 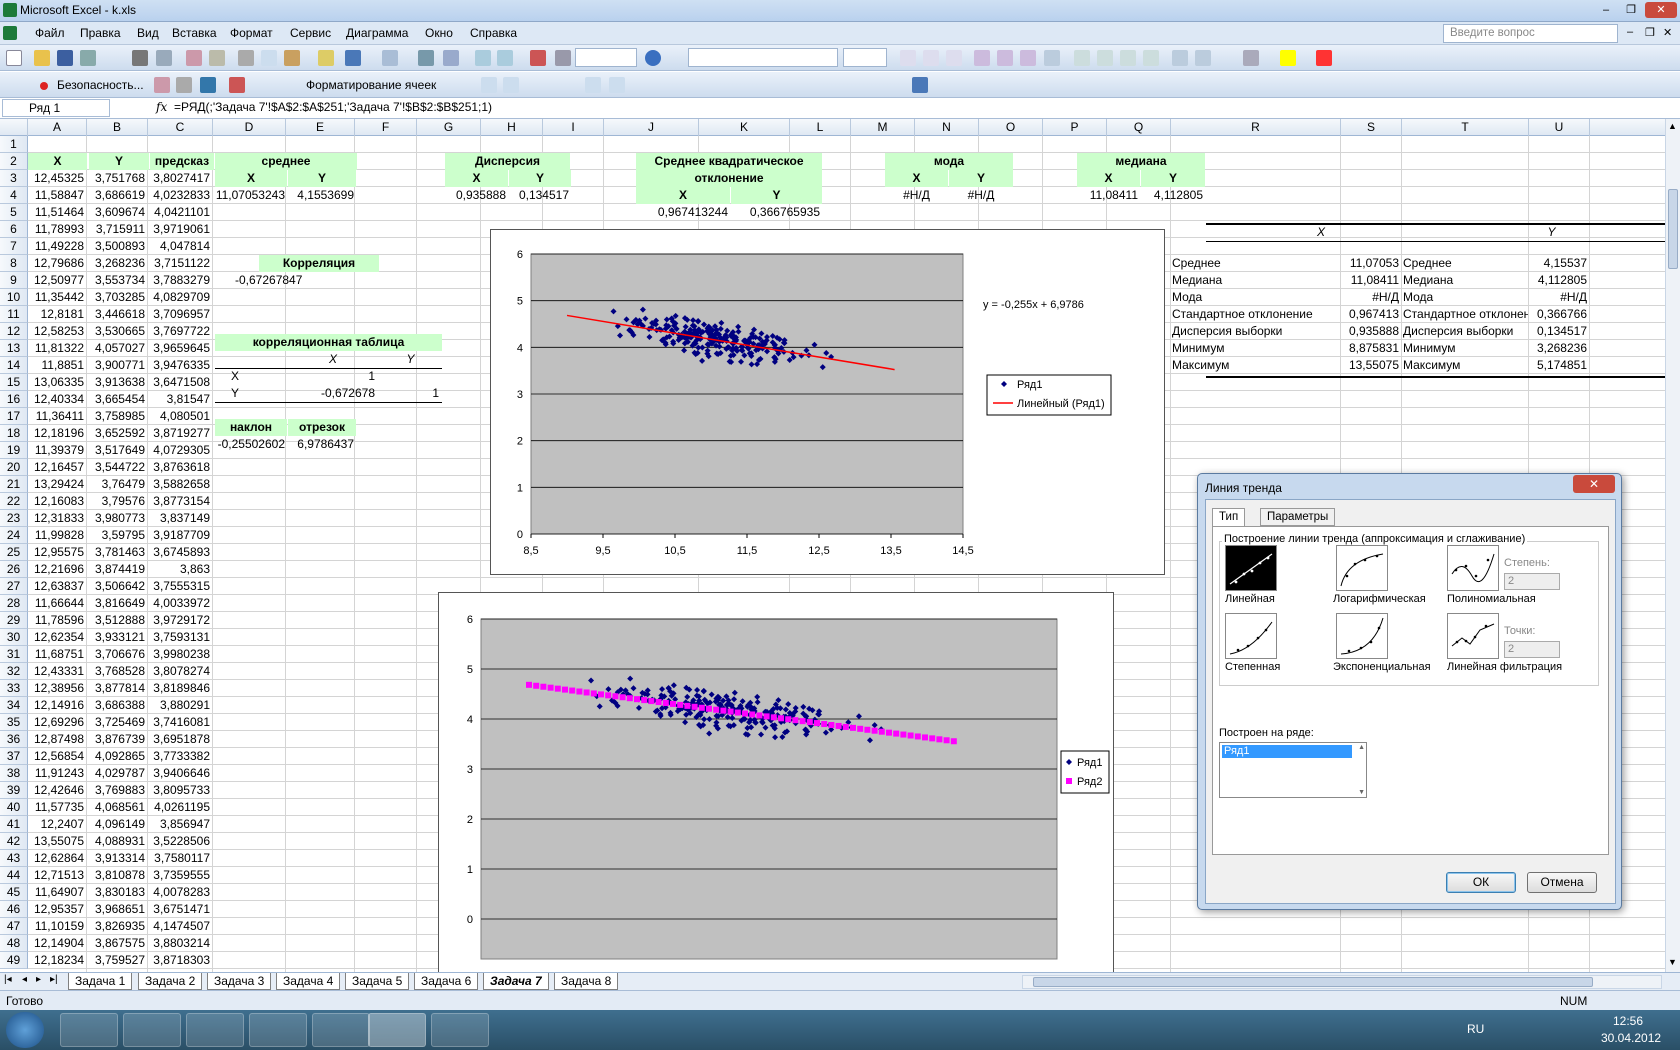 What do you see at coordinates (1606, 10) in the screenshot?
I see `minimize-icon: –` at bounding box center [1606, 10].